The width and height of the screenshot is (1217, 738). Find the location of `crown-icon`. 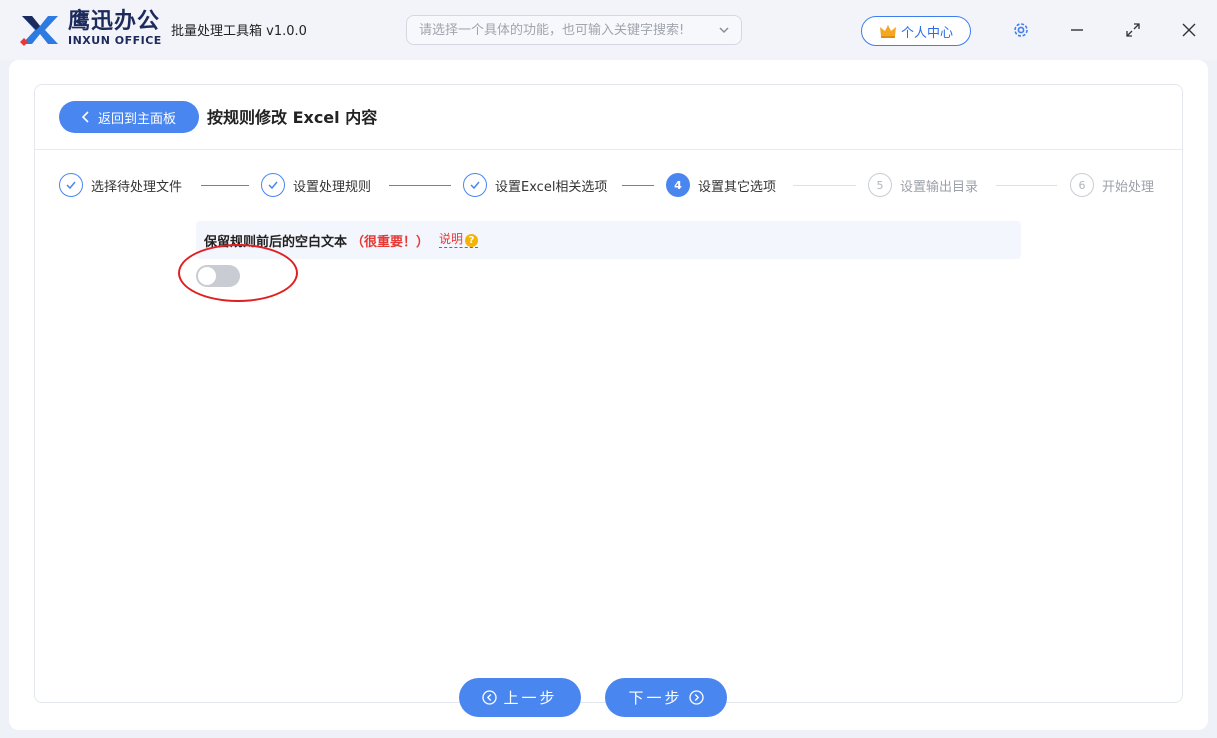

crown-icon is located at coordinates (887, 31).